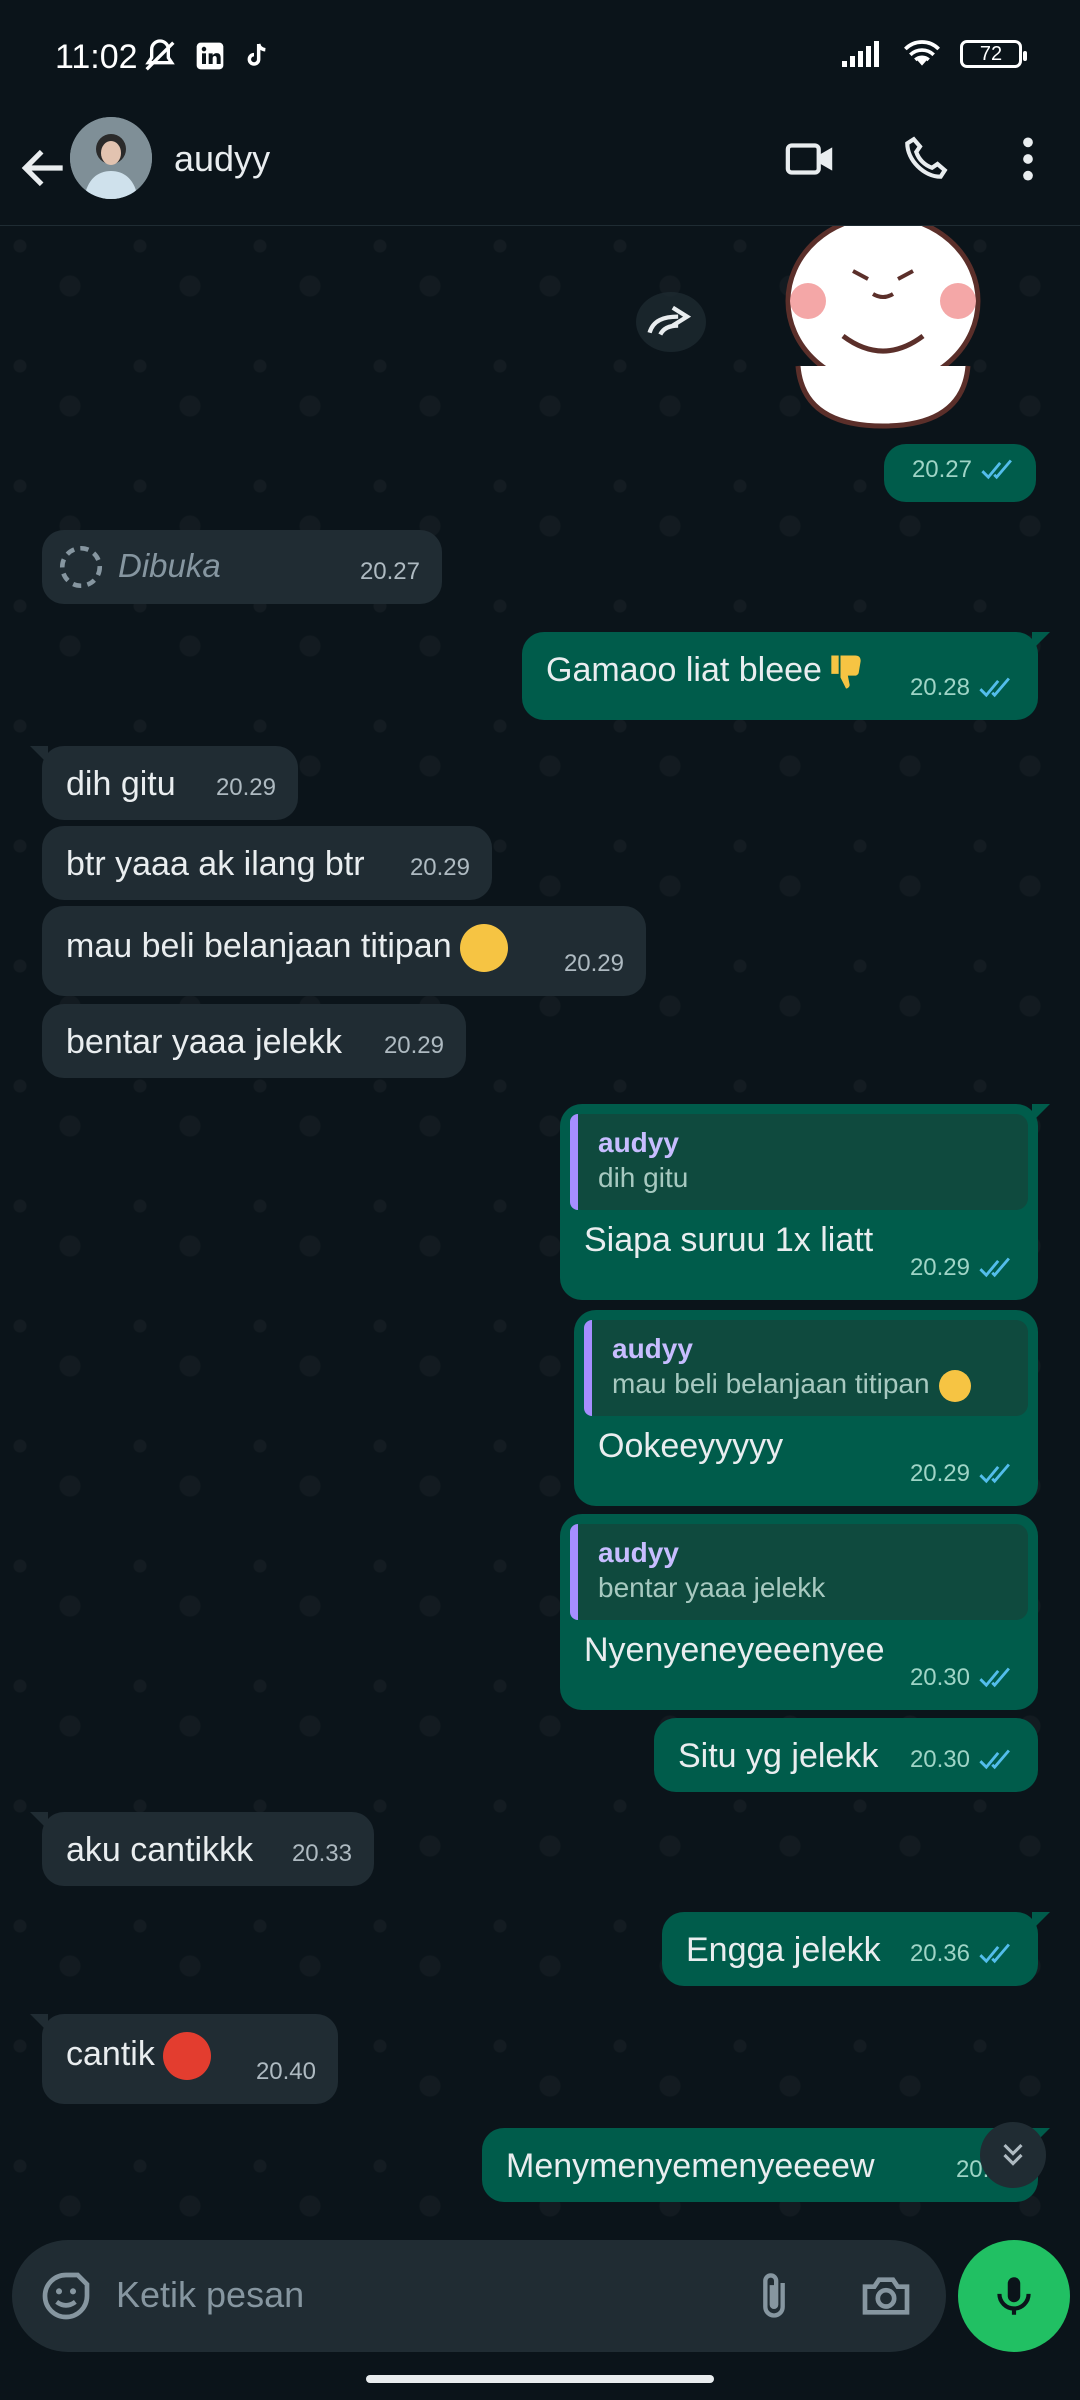 The height and width of the screenshot is (2400, 1080). Describe the element at coordinates (242, 567) in the screenshot. I see `message-view-once: Dibuka 20.27` at that location.